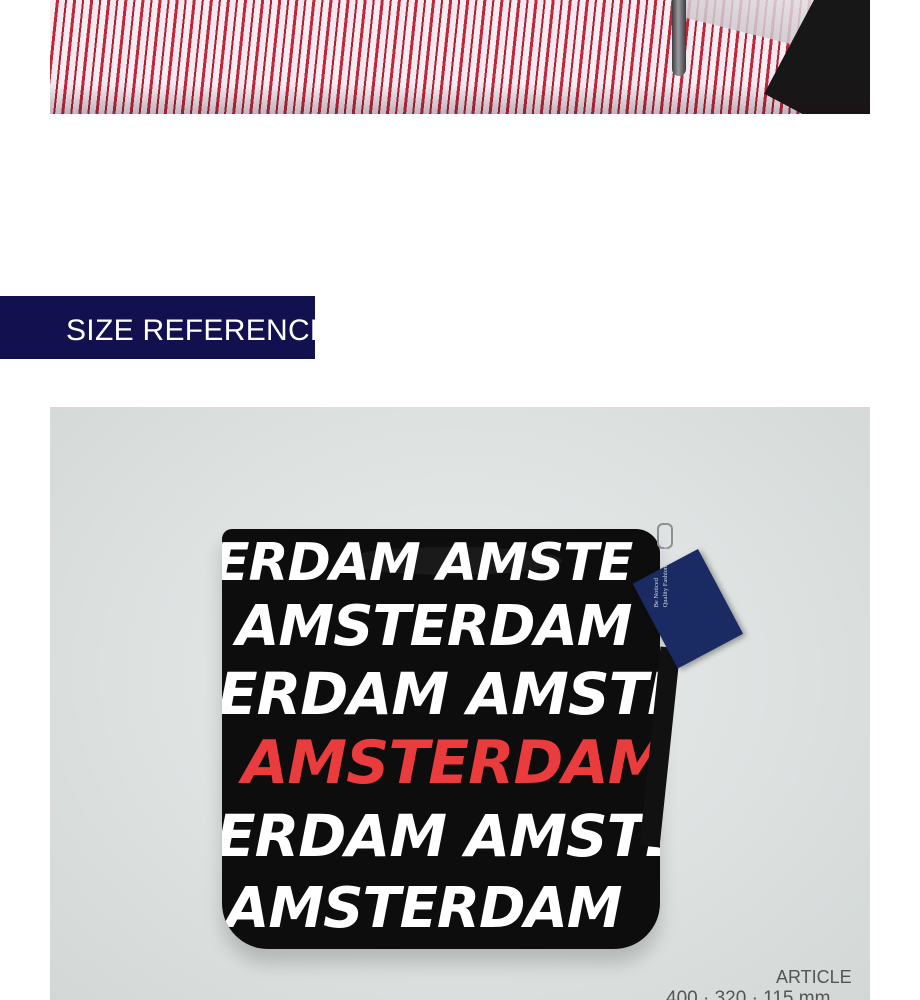 This screenshot has height=1000, width=920. I want to click on article-dimensions: 400 · 320 · 115 mm, so click(748, 994).